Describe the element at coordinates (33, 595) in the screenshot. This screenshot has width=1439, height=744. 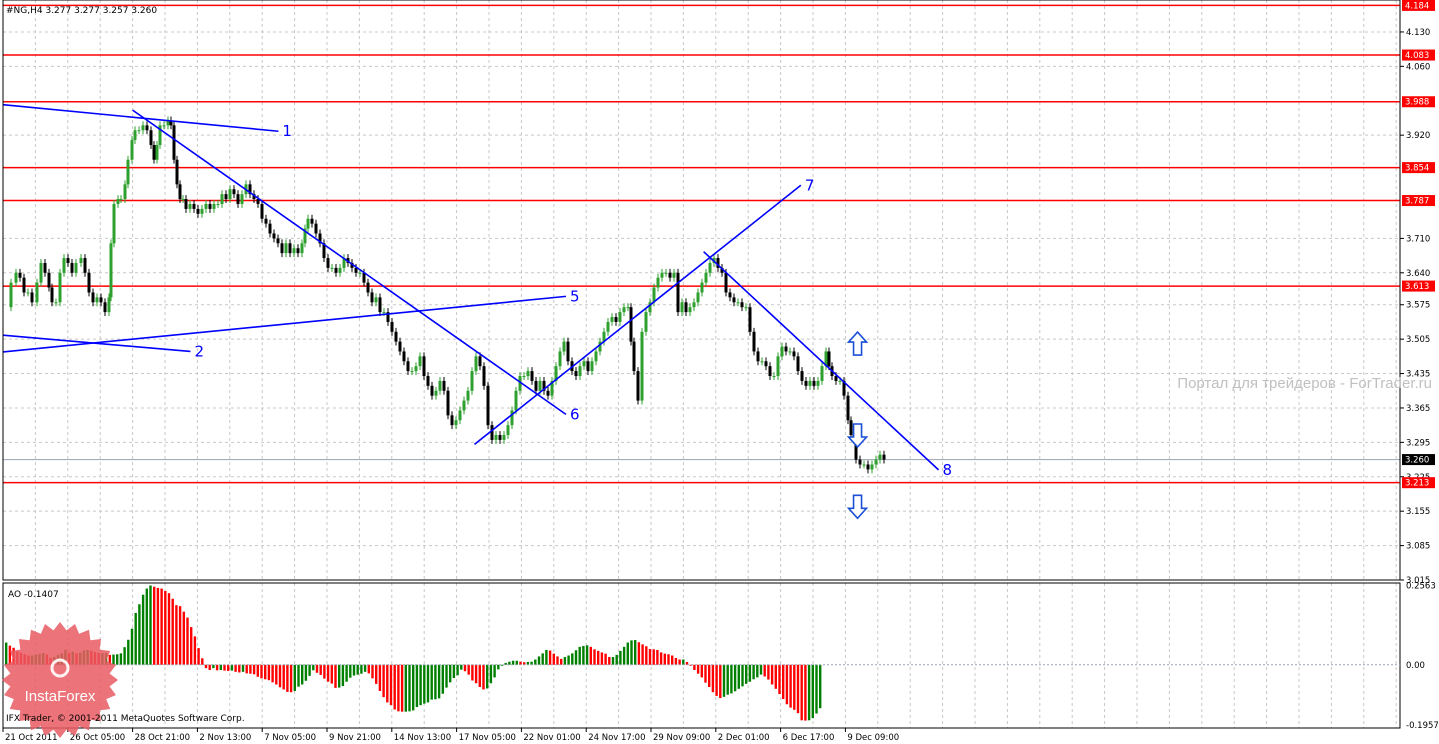
I see `oscillator-label: AO -0.1407` at that location.